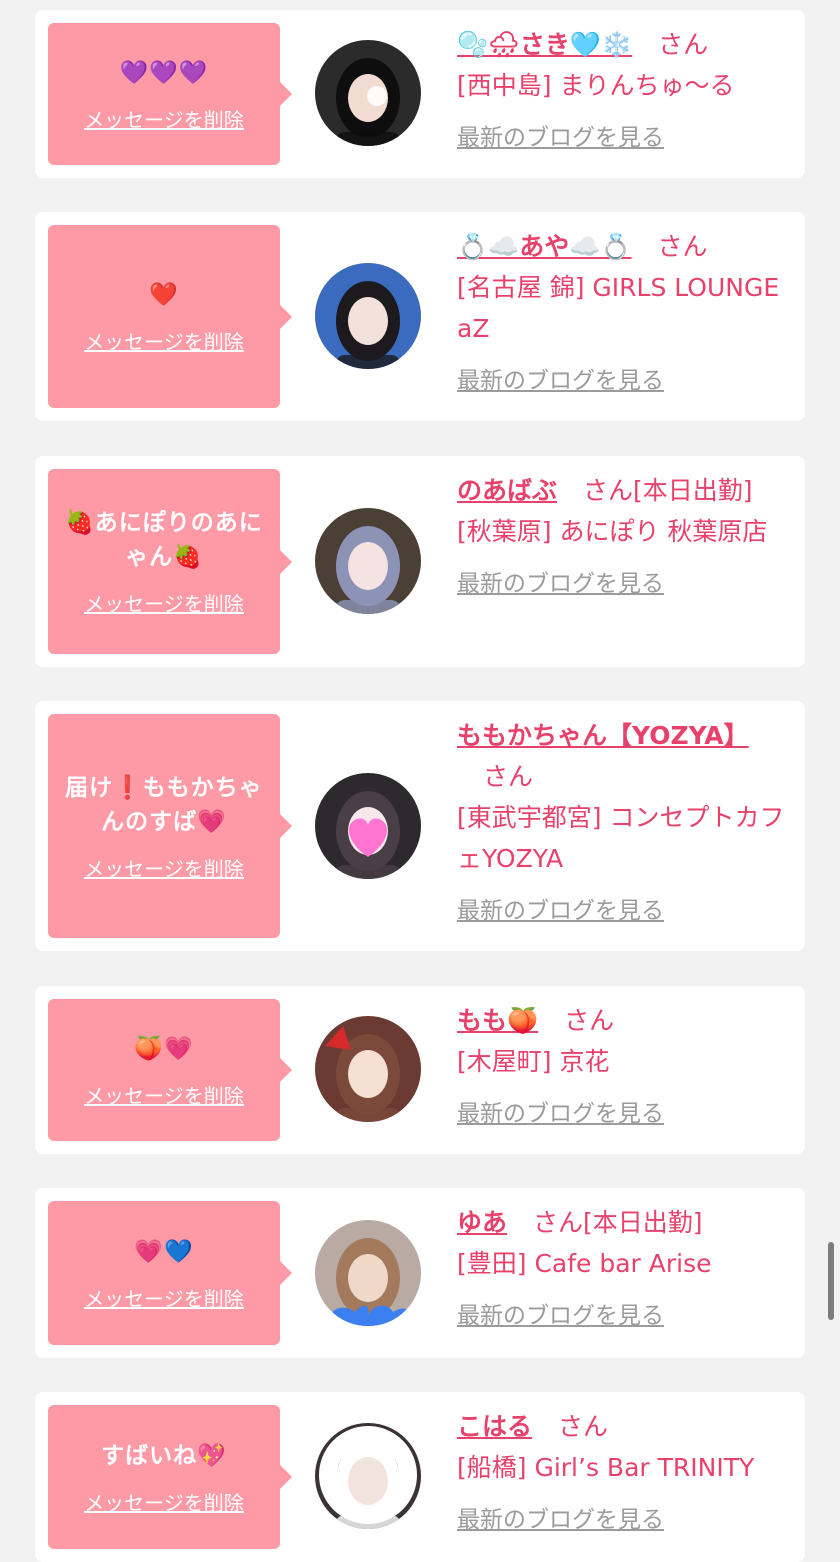  I want to click on cast-name-link: もも🍑, so click(497, 1020).